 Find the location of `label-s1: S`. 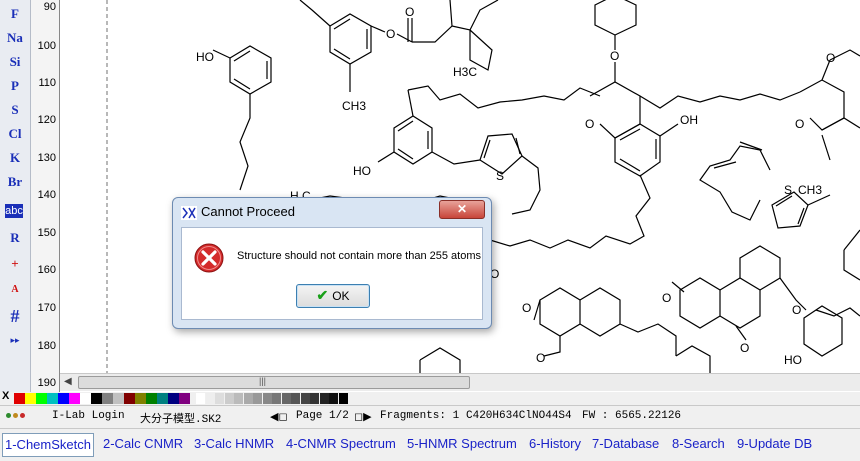

label-s1: S is located at coordinates (500, 176).